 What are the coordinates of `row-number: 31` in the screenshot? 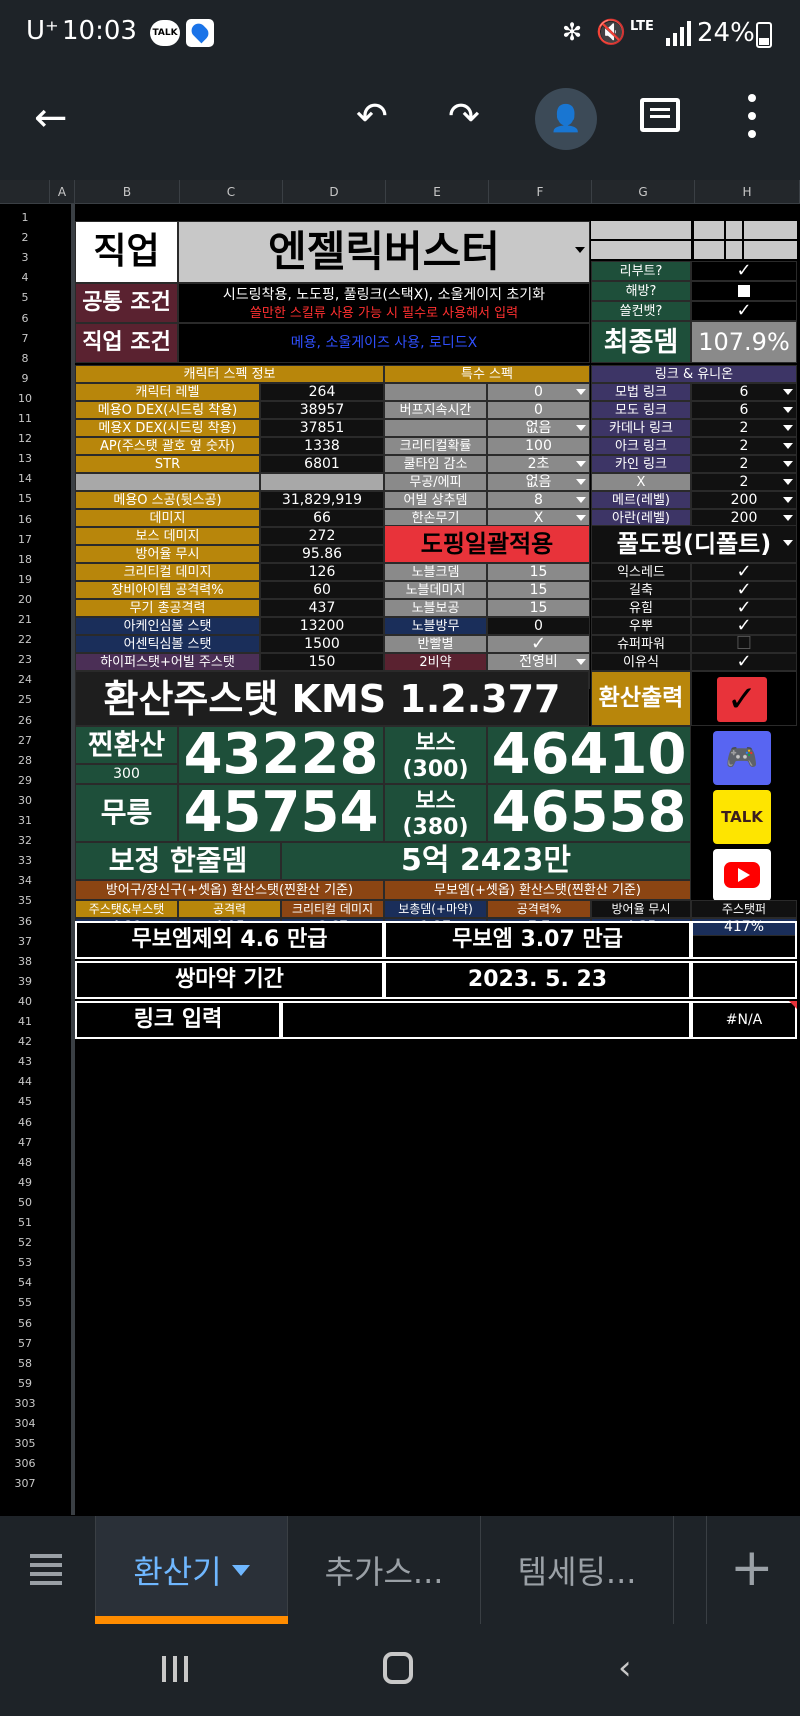 It's located at (25, 821).